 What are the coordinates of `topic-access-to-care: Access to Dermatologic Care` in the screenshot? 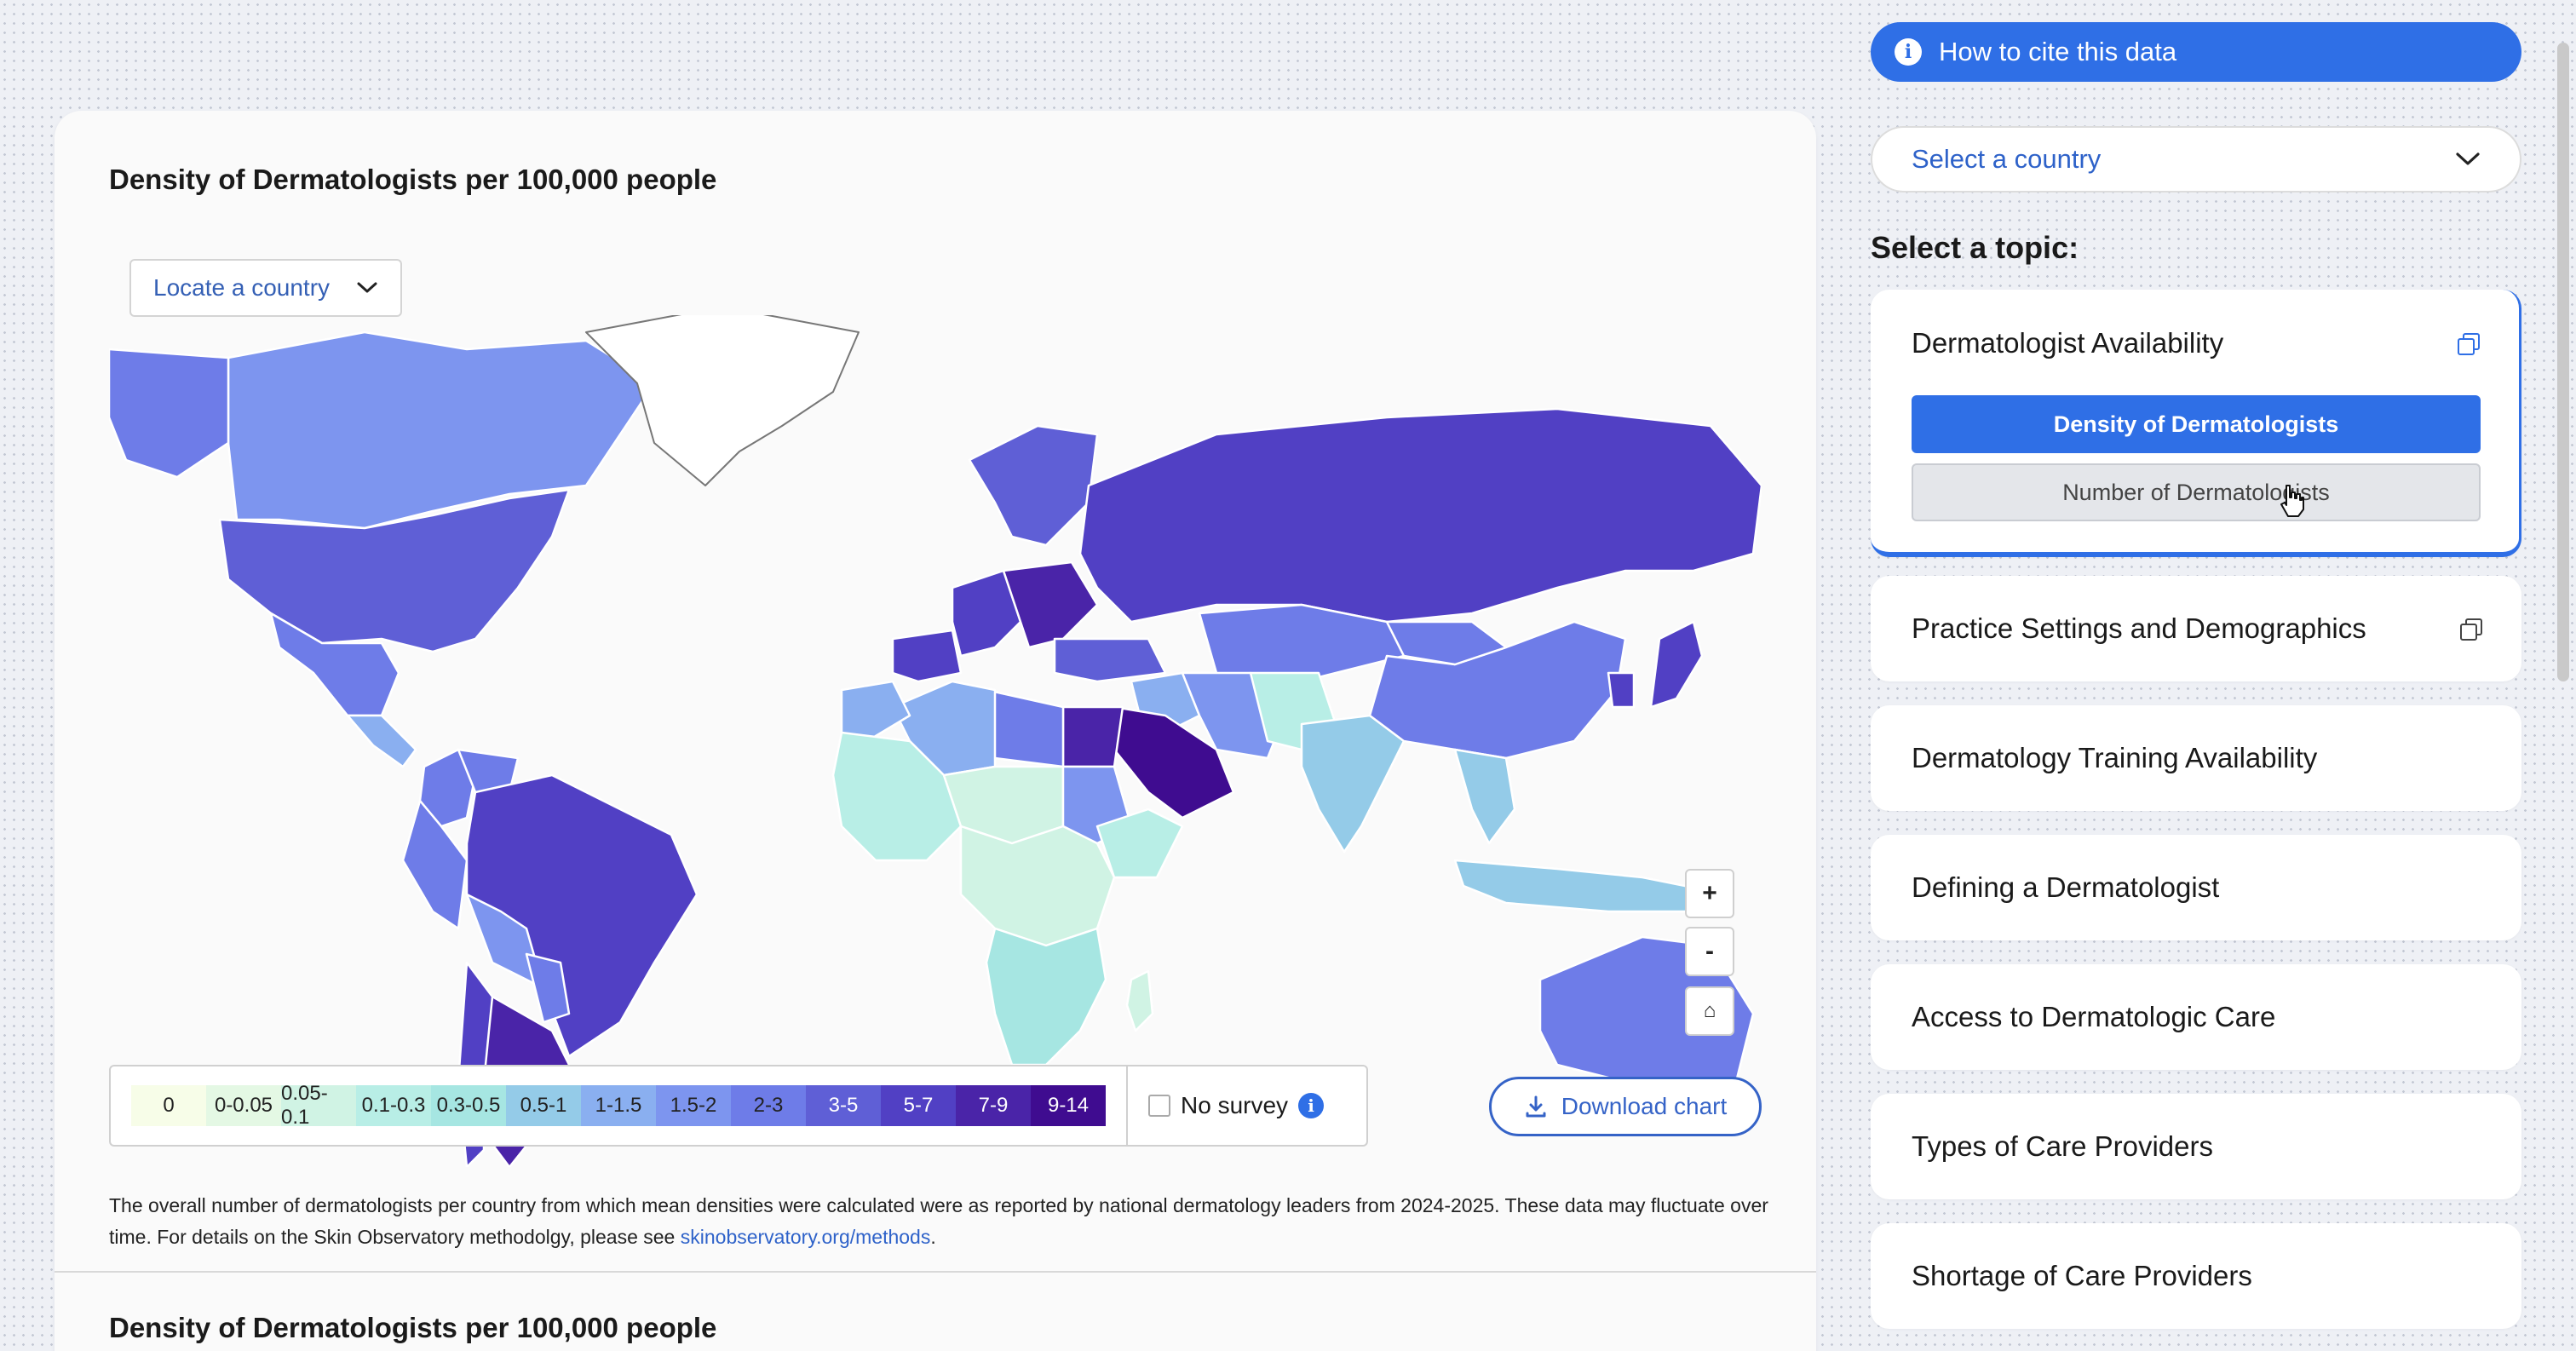 It's located at (2196, 1017).